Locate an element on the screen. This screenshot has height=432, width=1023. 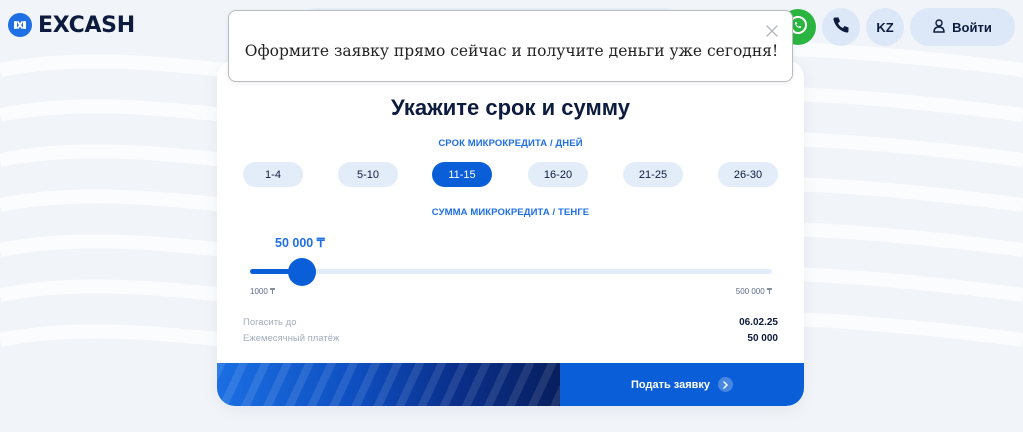
term-option-label: 5-10 is located at coordinates (368, 174).